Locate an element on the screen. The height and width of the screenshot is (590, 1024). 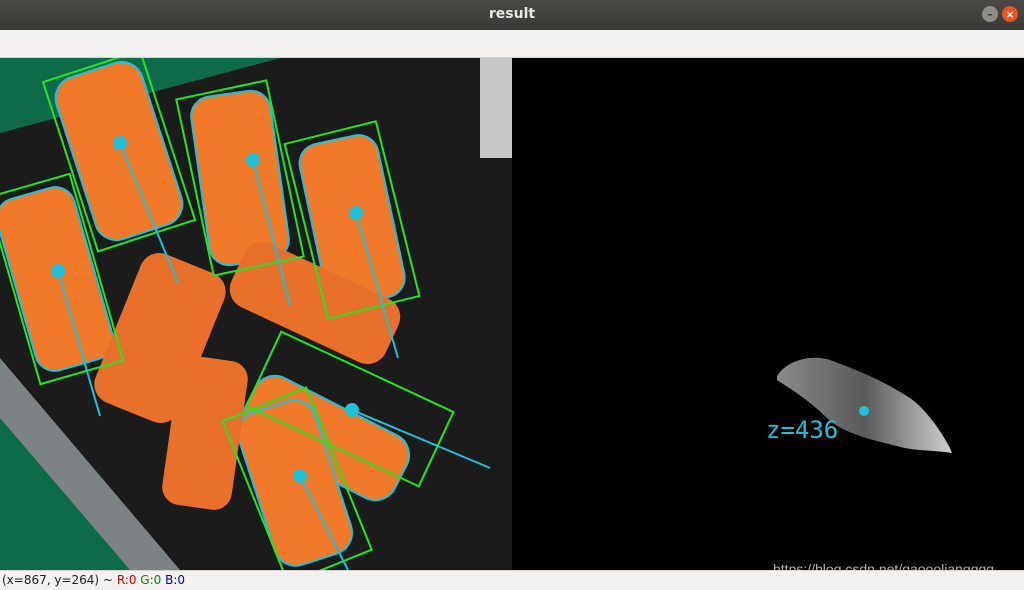
depth-label: z=436 is located at coordinates (802, 430).